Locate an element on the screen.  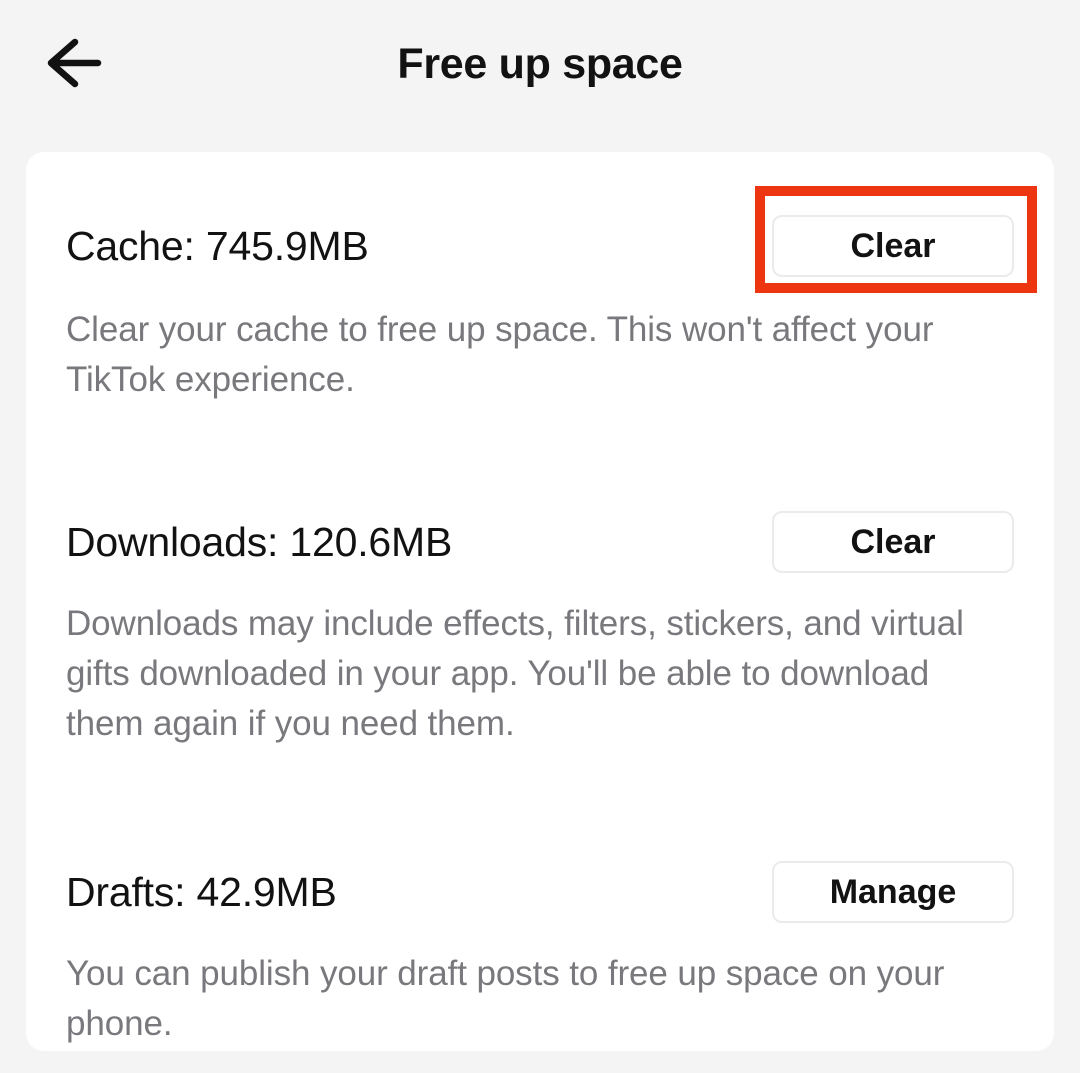
downloads-size-label: Downloads: 120.6MB is located at coordinates (259, 541).